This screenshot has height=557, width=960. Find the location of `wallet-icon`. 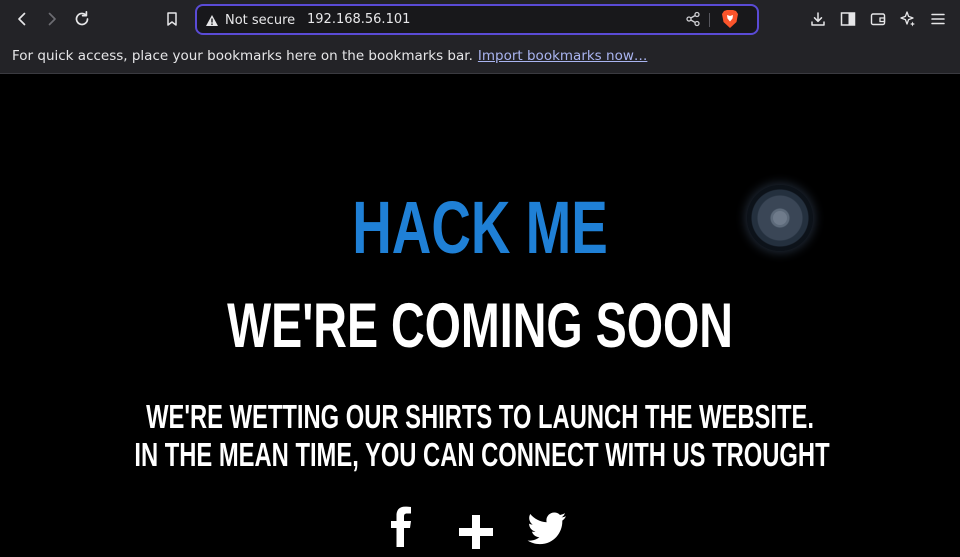

wallet-icon is located at coordinates (878, 19).